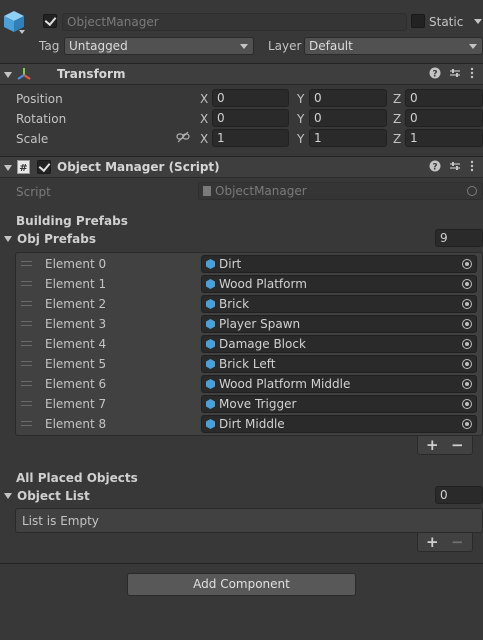 The height and width of the screenshot is (640, 483). Describe the element at coordinates (339, 424) in the screenshot. I see `element-object-field: Dirt Middle` at that location.